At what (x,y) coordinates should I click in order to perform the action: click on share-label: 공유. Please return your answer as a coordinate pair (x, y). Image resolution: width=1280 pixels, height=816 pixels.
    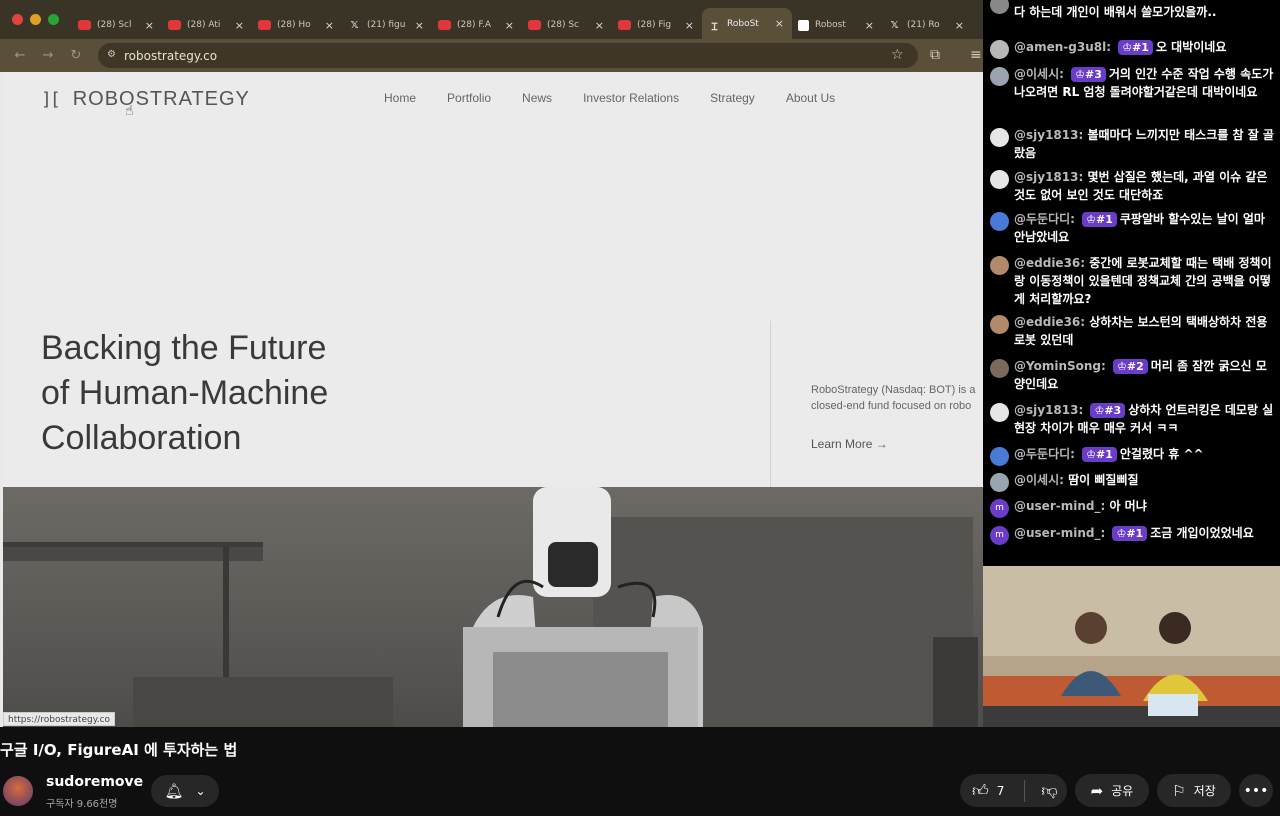
    Looking at the image, I should click on (1122, 791).